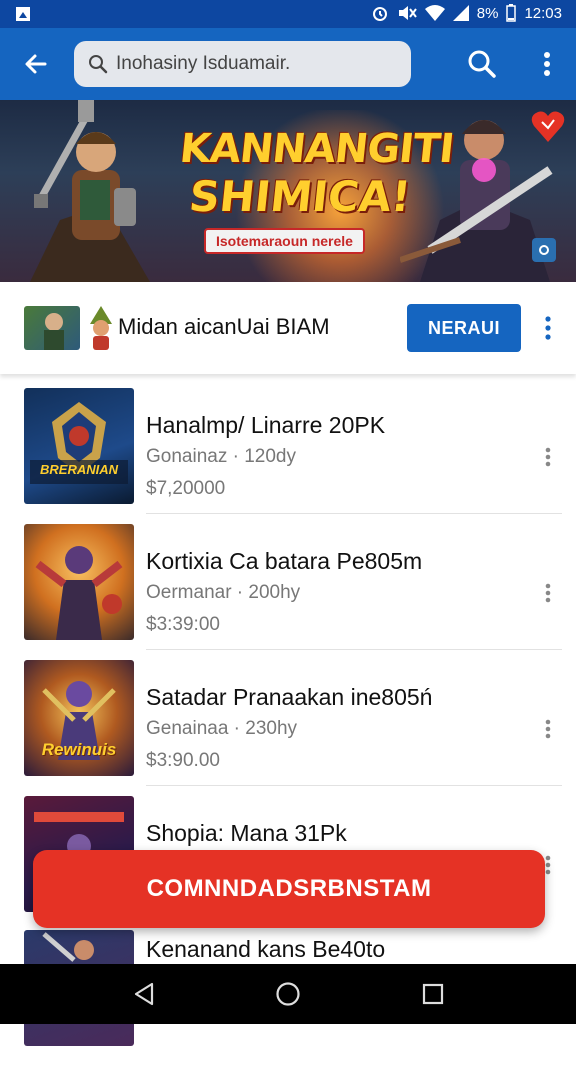  What do you see at coordinates (300, 196) in the screenshot?
I see `banner-title-line2: SHIMICA!` at bounding box center [300, 196].